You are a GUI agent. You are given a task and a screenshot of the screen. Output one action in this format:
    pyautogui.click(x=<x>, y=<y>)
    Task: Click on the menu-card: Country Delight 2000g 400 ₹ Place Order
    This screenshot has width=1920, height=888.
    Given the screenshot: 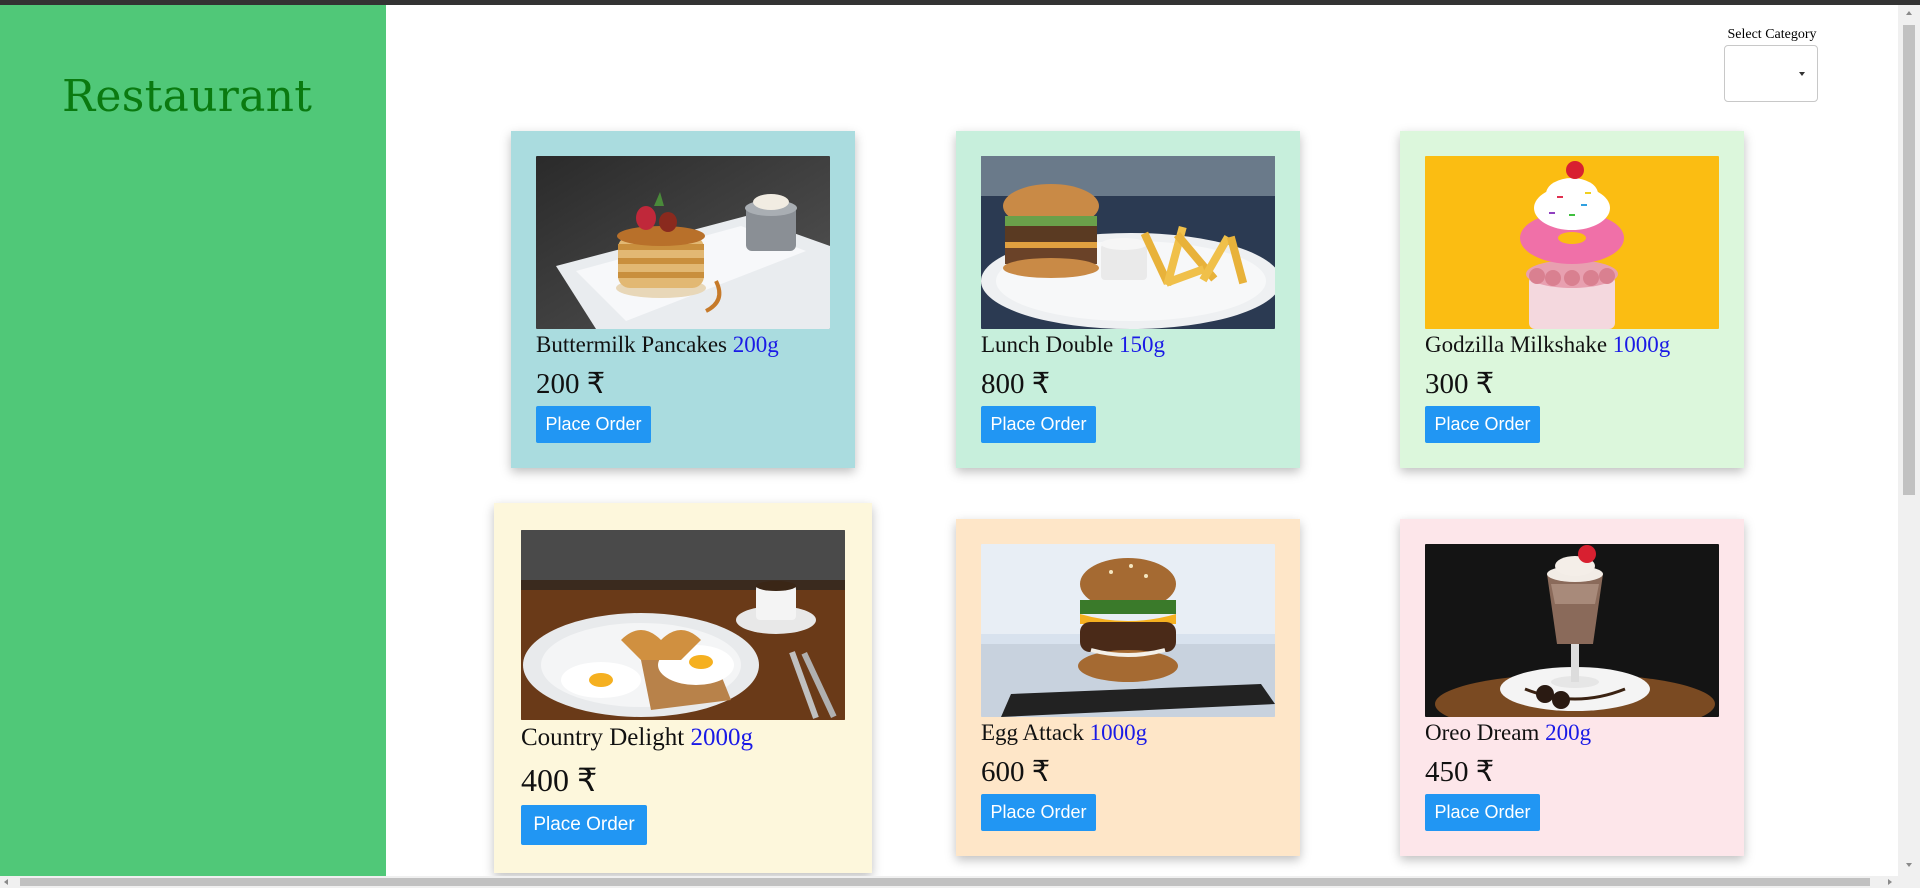 What is the action you would take?
    pyautogui.click(x=683, y=688)
    